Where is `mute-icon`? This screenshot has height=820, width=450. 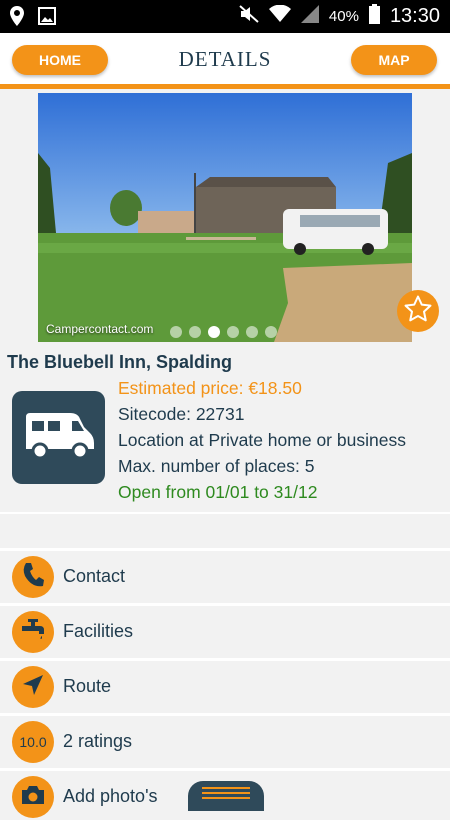 mute-icon is located at coordinates (249, 16).